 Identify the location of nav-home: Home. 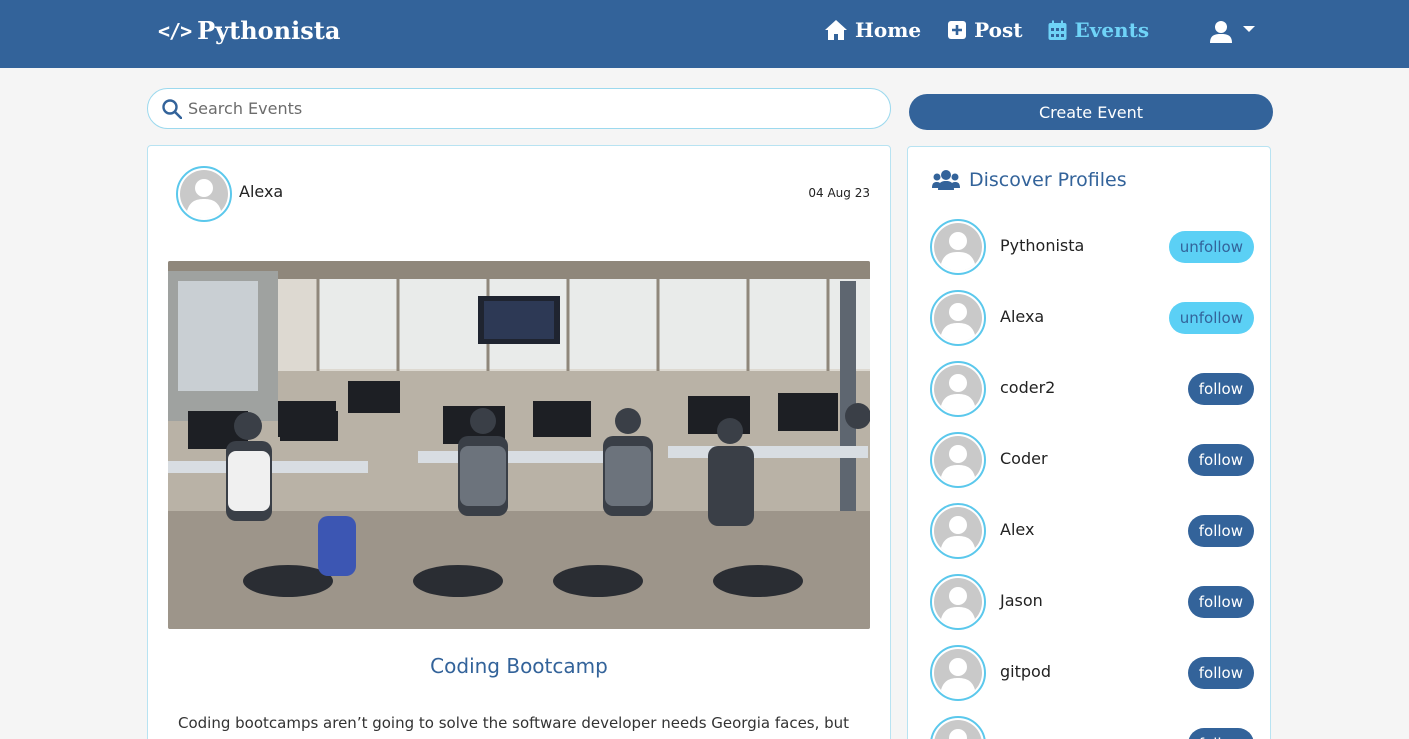
(872, 30).